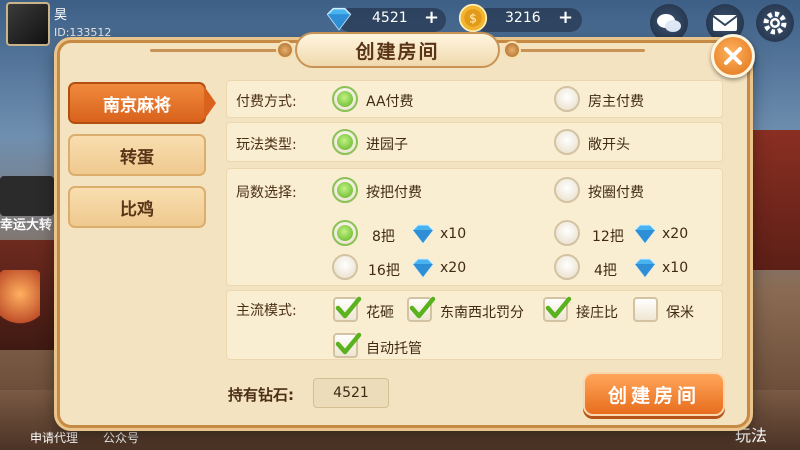 Image resolution: width=800 pixels, height=450 pixels. What do you see at coordinates (567, 99) in the screenshot?
I see `payment-owner-radio` at bounding box center [567, 99].